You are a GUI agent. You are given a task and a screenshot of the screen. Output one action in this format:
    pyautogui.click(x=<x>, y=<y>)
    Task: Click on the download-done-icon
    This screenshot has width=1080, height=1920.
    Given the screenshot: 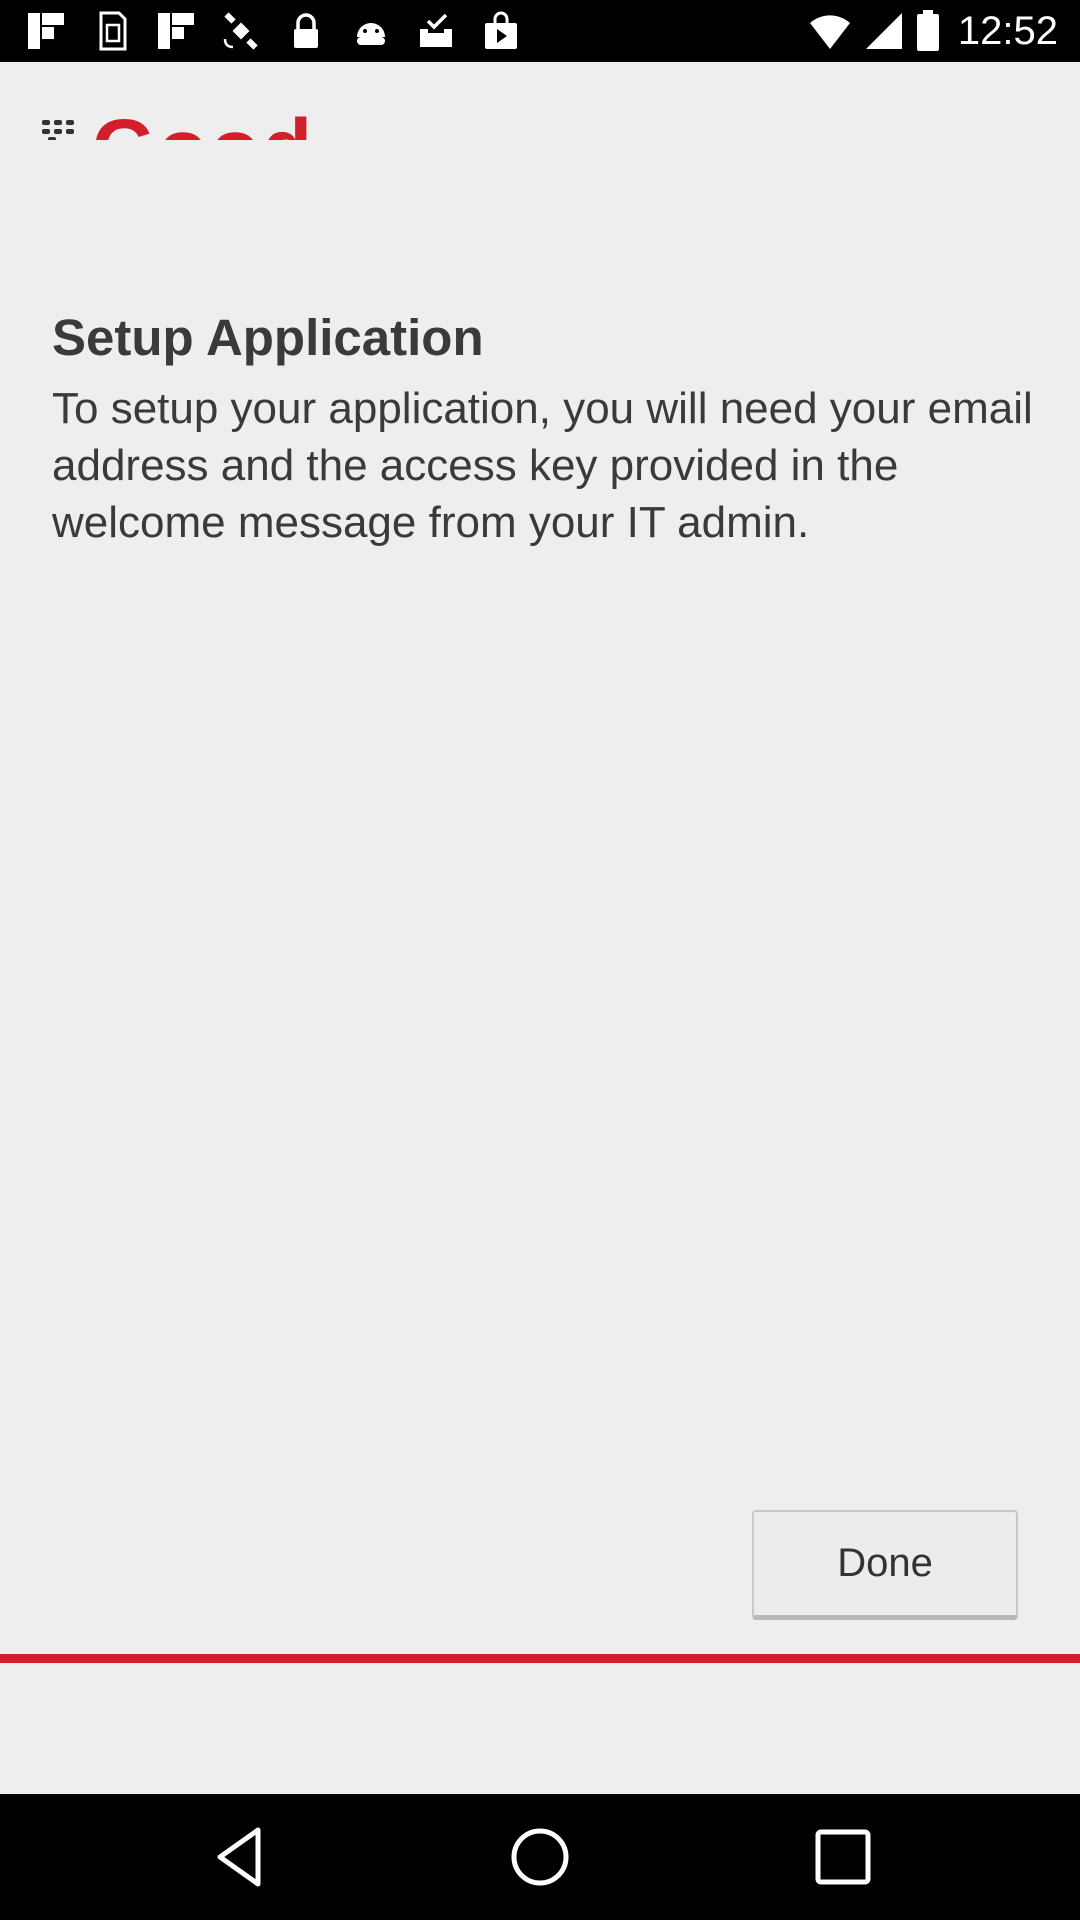 What is the action you would take?
    pyautogui.click(x=436, y=30)
    